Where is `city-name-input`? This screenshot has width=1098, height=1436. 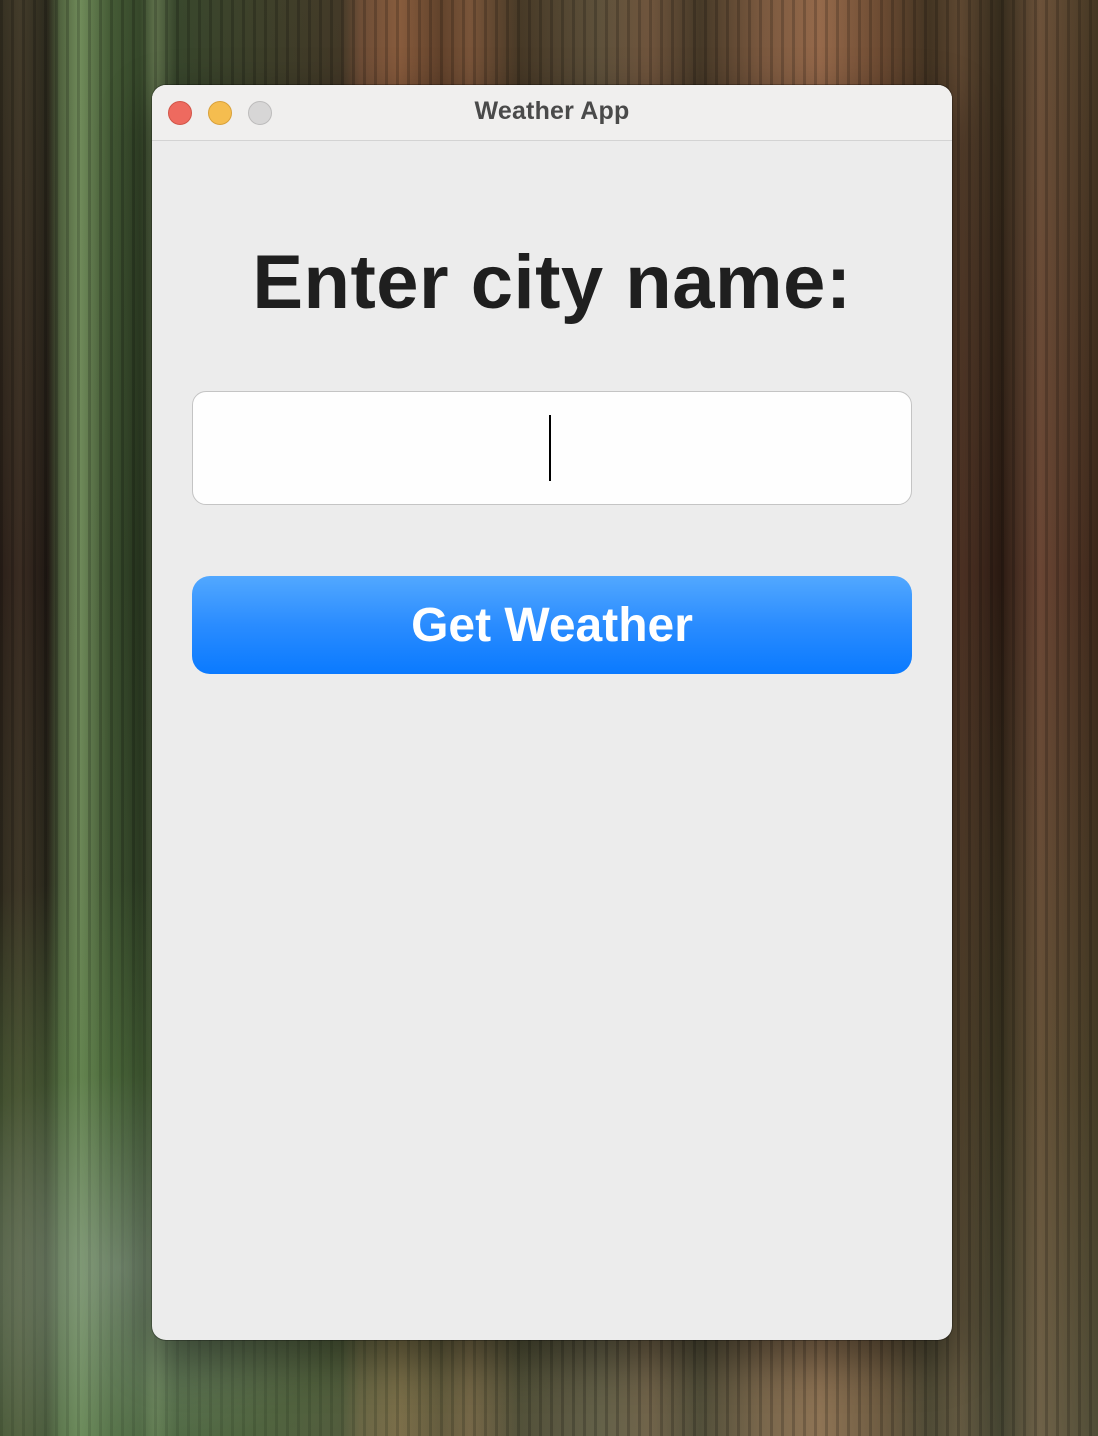 city-name-input is located at coordinates (552, 448).